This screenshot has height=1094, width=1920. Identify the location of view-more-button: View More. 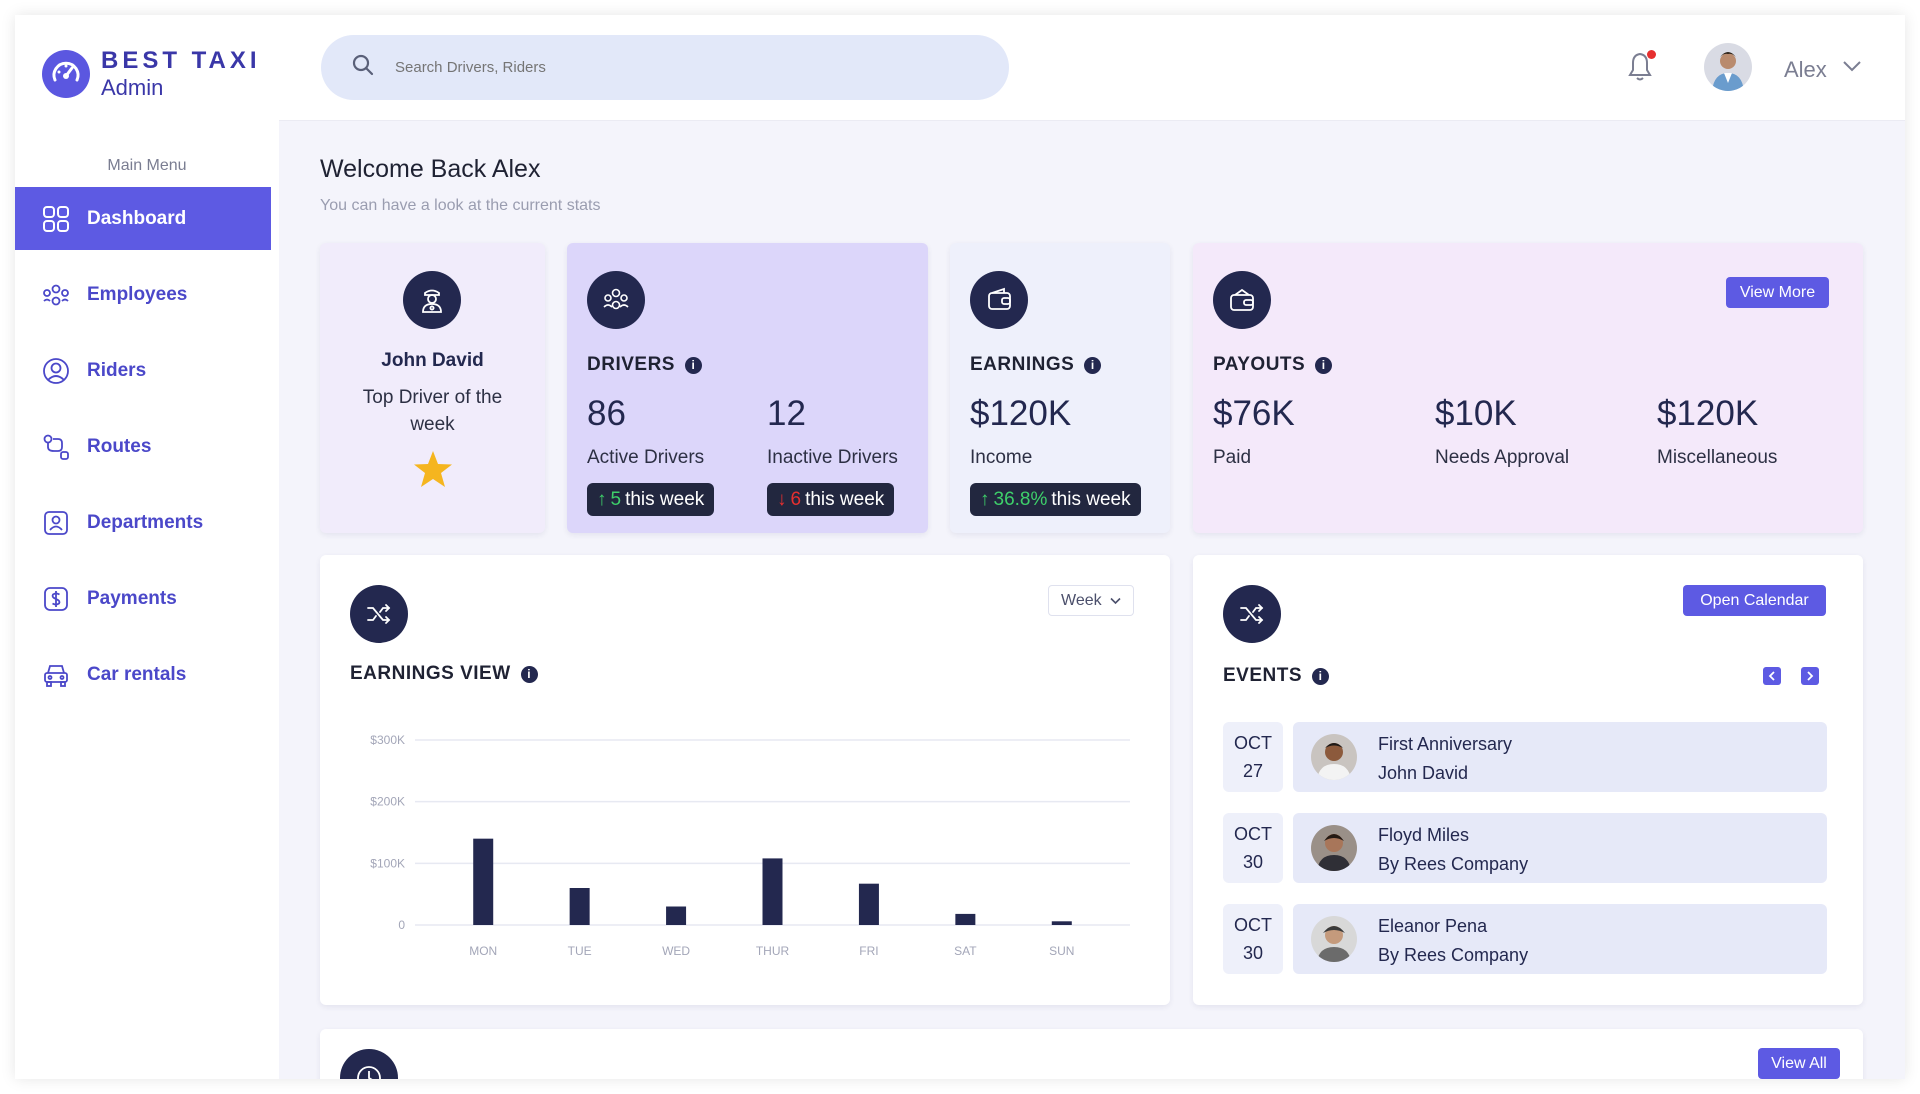
(1777, 292).